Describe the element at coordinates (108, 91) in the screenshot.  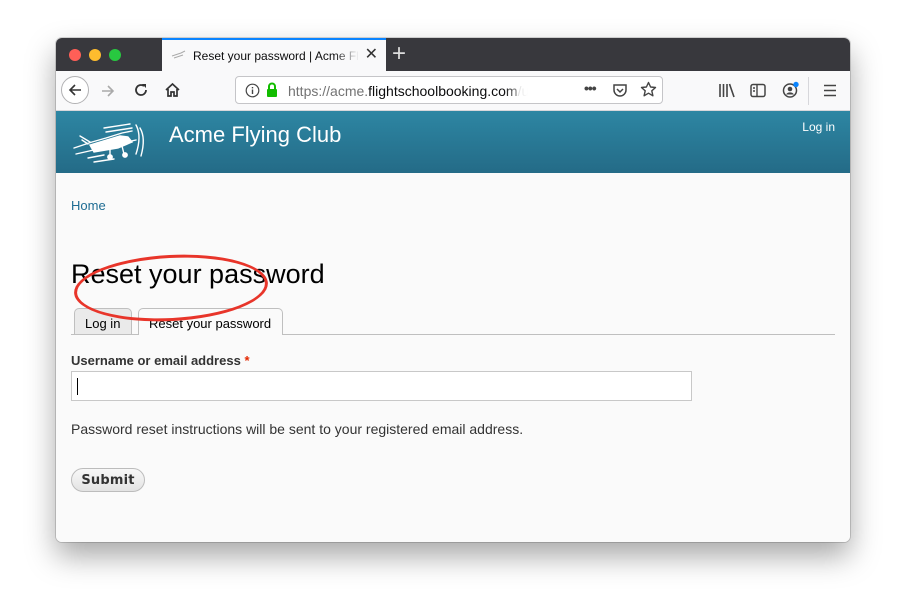
I see `arrow-right-icon` at that location.